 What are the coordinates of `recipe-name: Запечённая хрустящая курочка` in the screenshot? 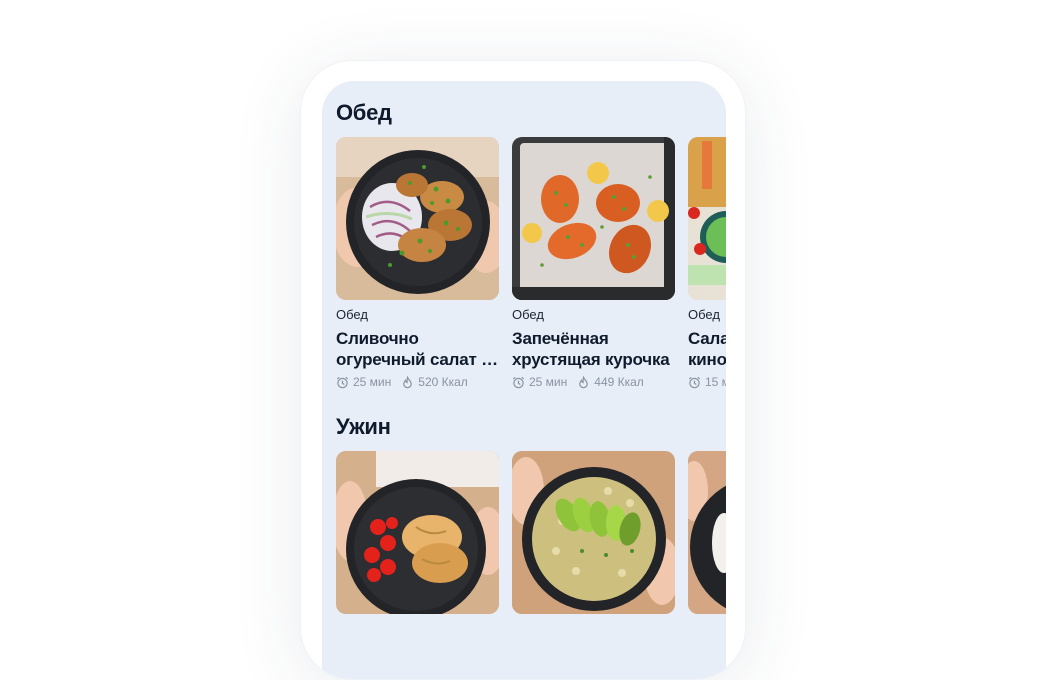 It's located at (593, 349).